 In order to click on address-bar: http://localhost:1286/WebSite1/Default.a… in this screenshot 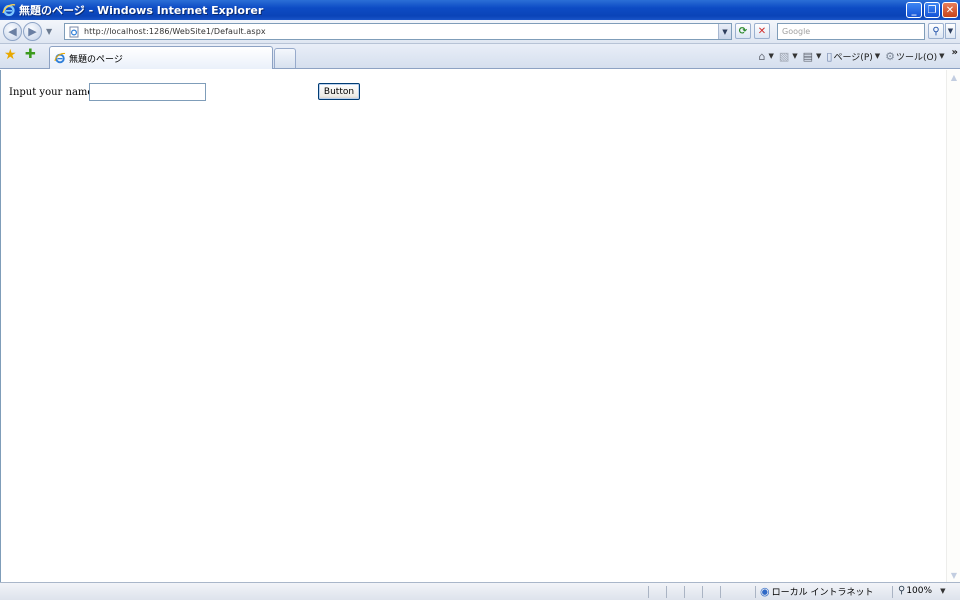, I will do `click(398, 31)`.